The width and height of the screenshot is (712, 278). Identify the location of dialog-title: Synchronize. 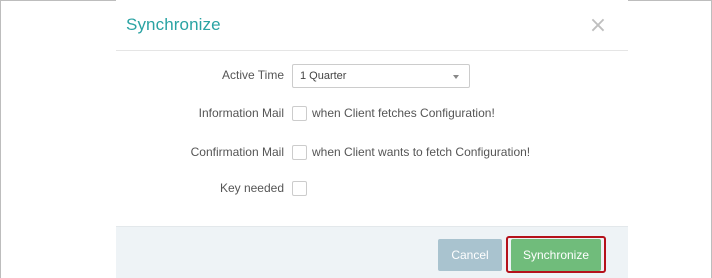
(173, 24).